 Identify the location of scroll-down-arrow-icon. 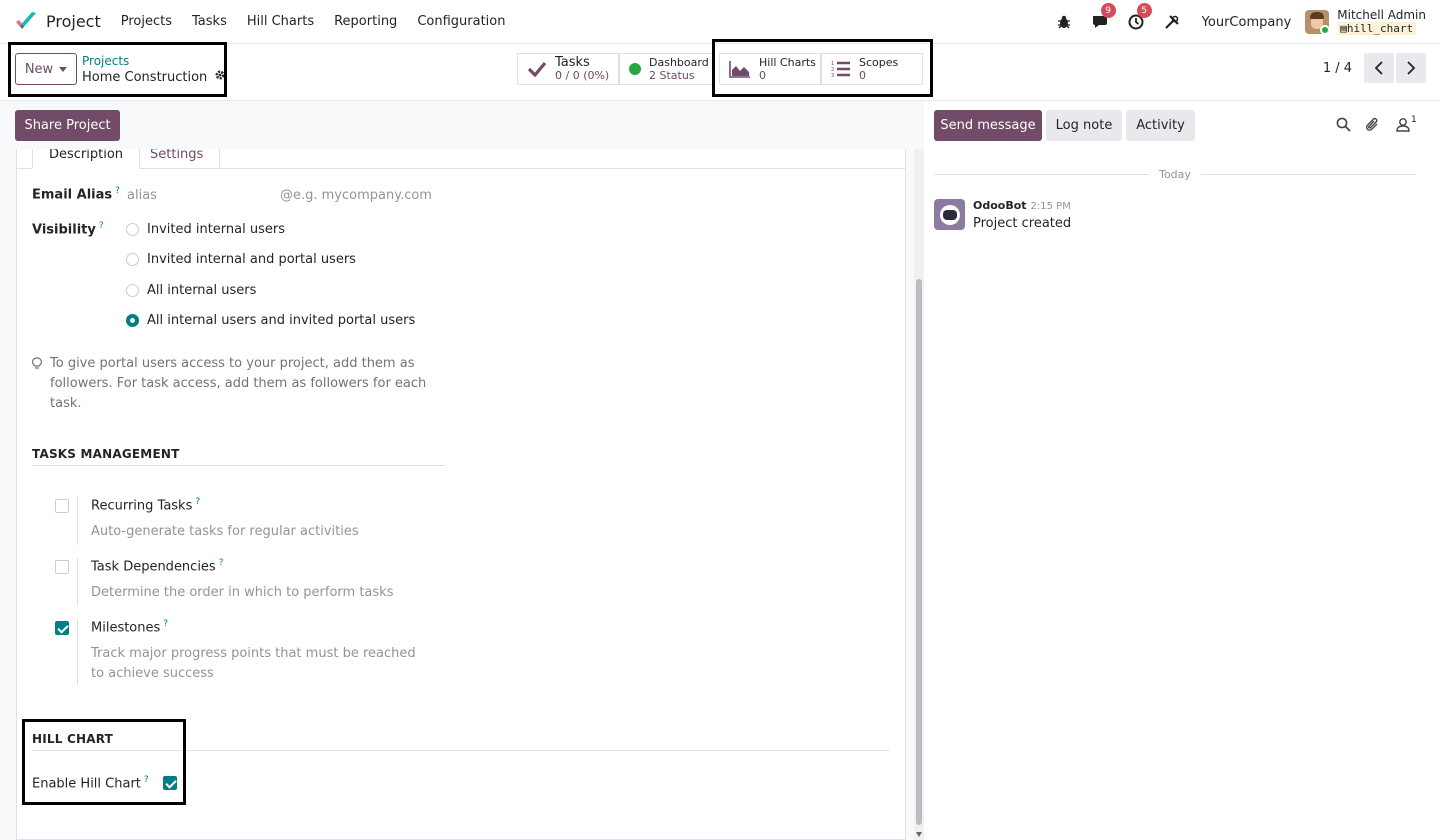
(919, 834).